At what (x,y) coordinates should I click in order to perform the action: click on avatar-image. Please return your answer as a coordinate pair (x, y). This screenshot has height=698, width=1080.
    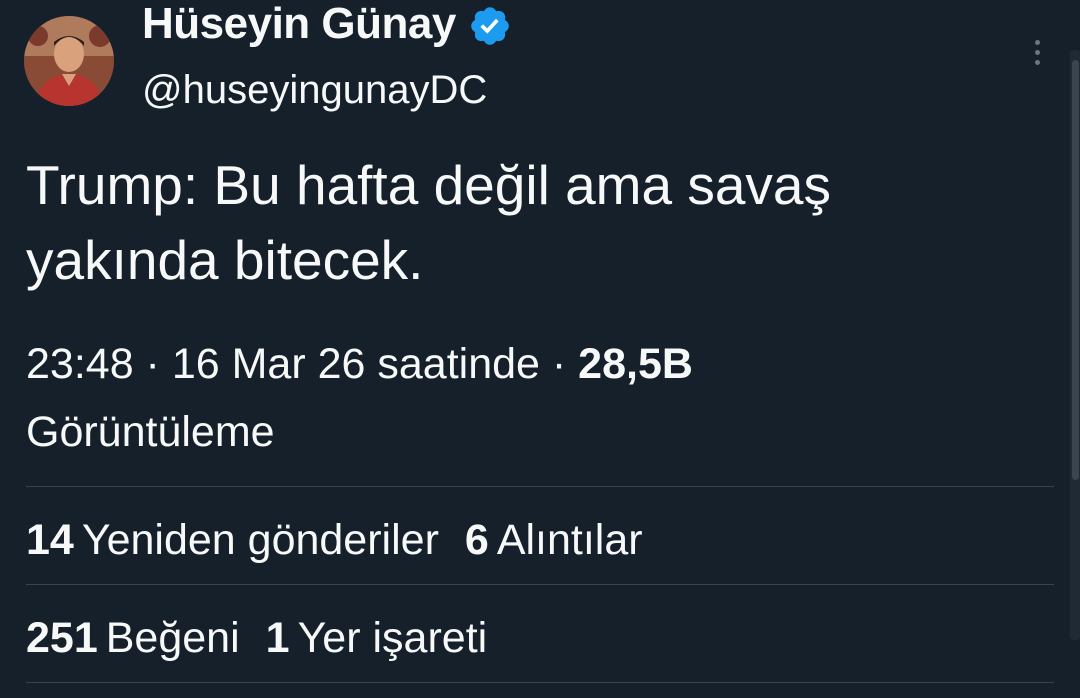
    Looking at the image, I should click on (69, 61).